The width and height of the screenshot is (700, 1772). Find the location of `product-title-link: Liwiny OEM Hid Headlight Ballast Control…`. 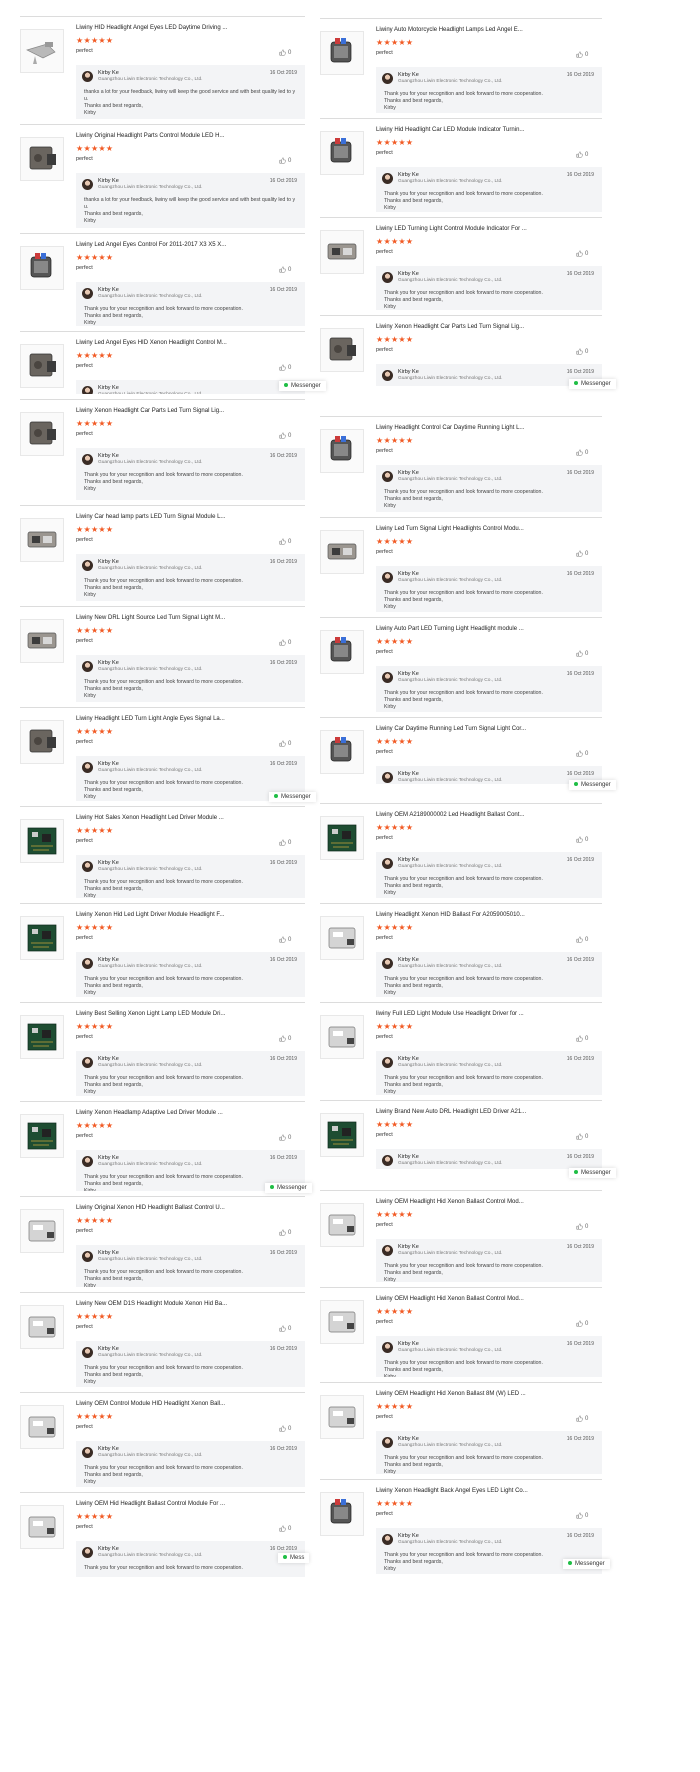

product-title-link: Liwiny OEM Hid Headlight Ballast Control… is located at coordinates (150, 1504).